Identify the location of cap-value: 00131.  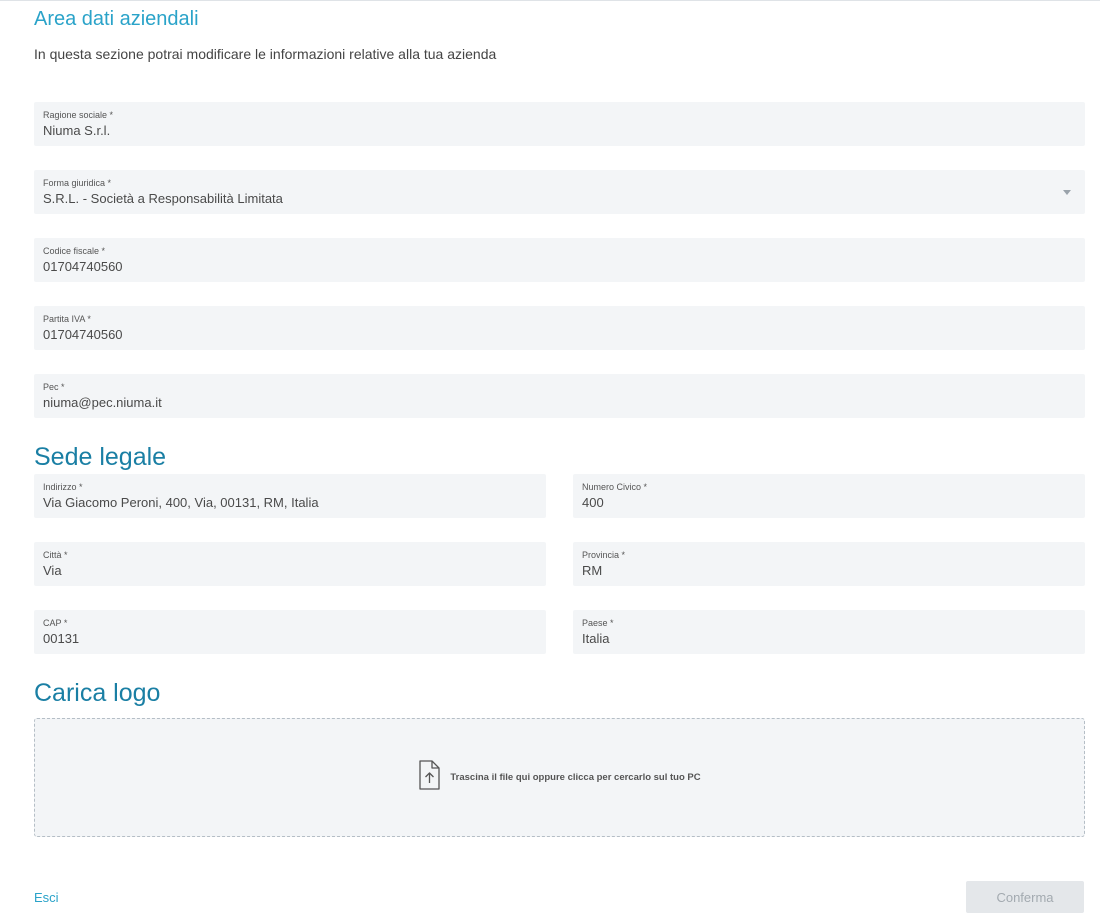
(290, 638).